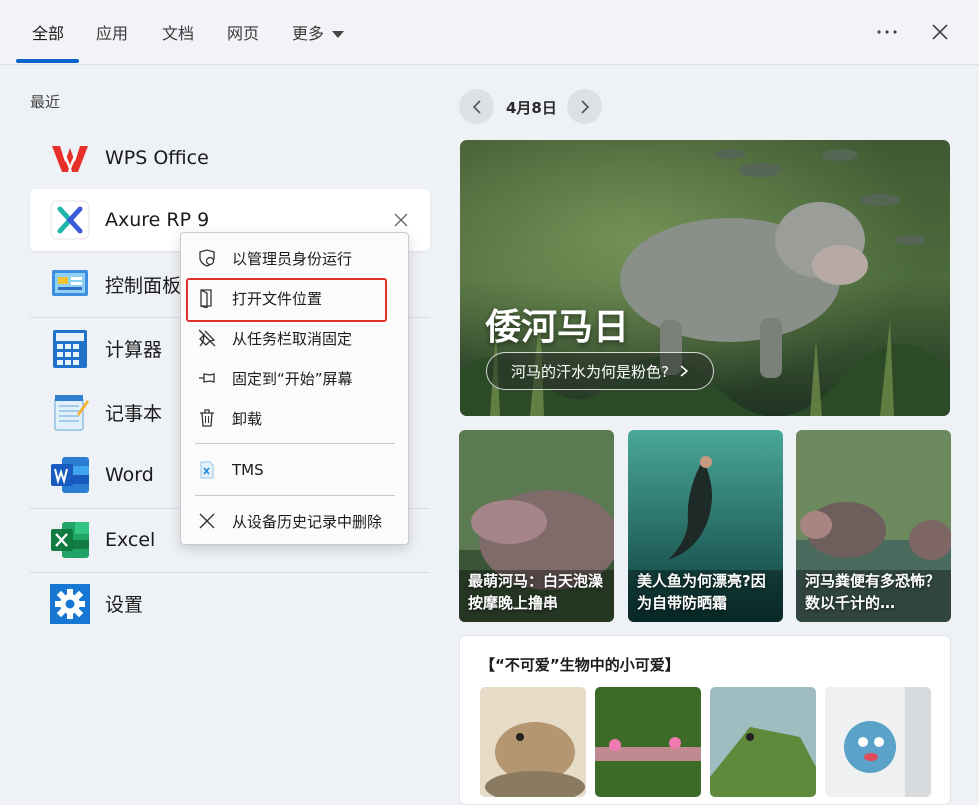 The height and width of the screenshot is (805, 979). Describe the element at coordinates (308, 33) in the screenshot. I see `tab-more-label: 更多` at that location.